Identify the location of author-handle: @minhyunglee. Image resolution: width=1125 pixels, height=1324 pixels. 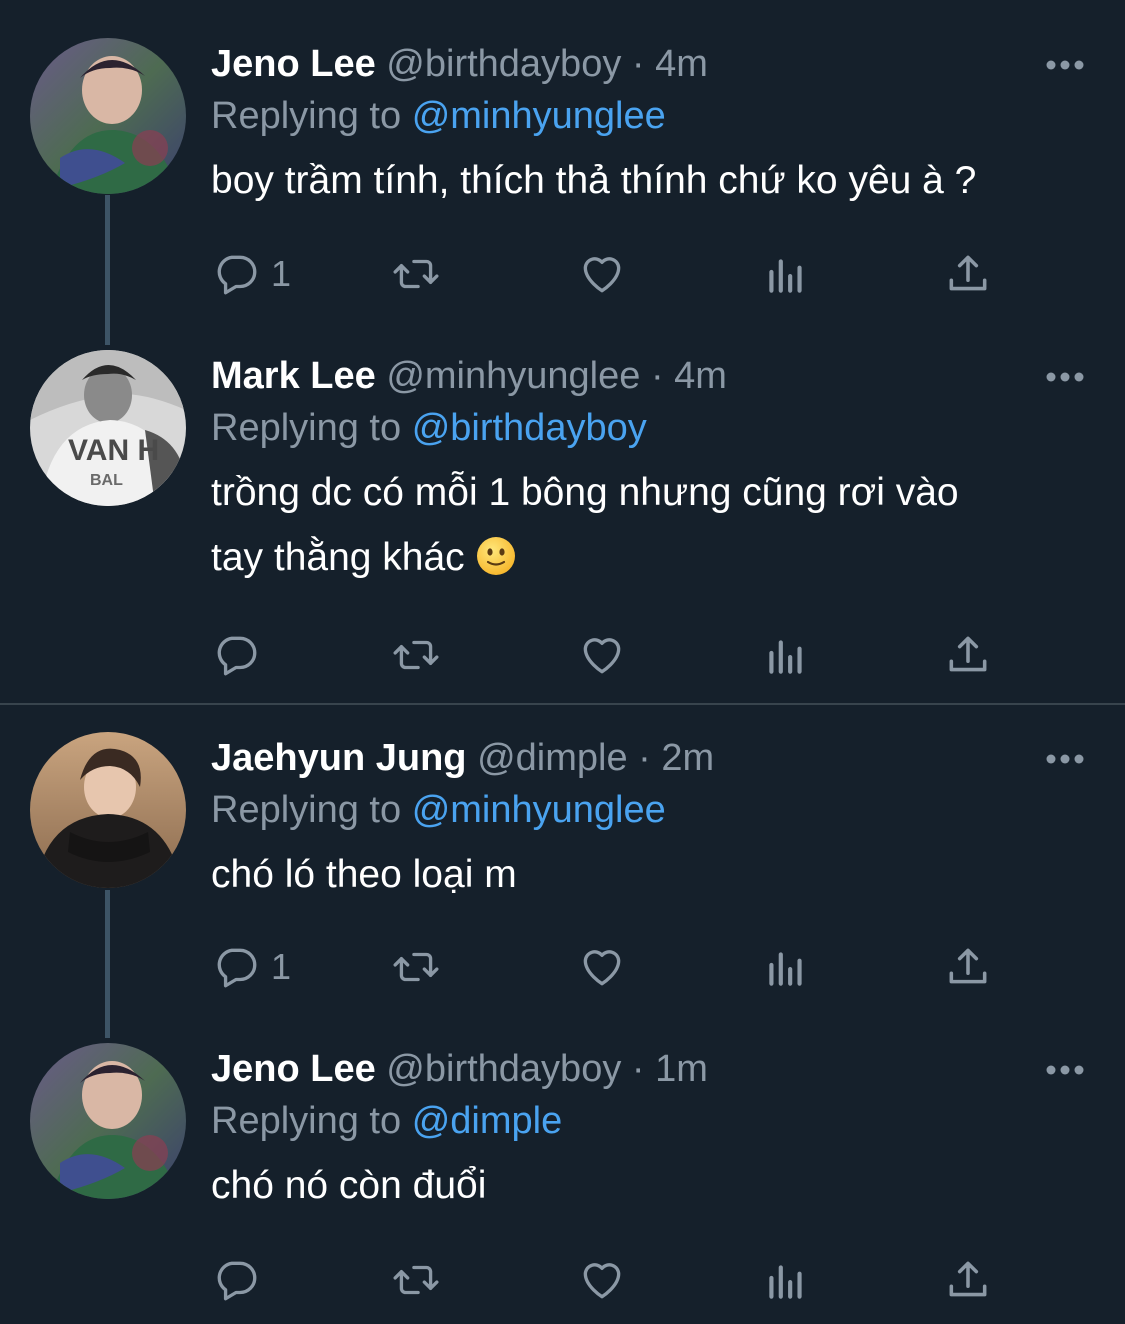
(513, 376).